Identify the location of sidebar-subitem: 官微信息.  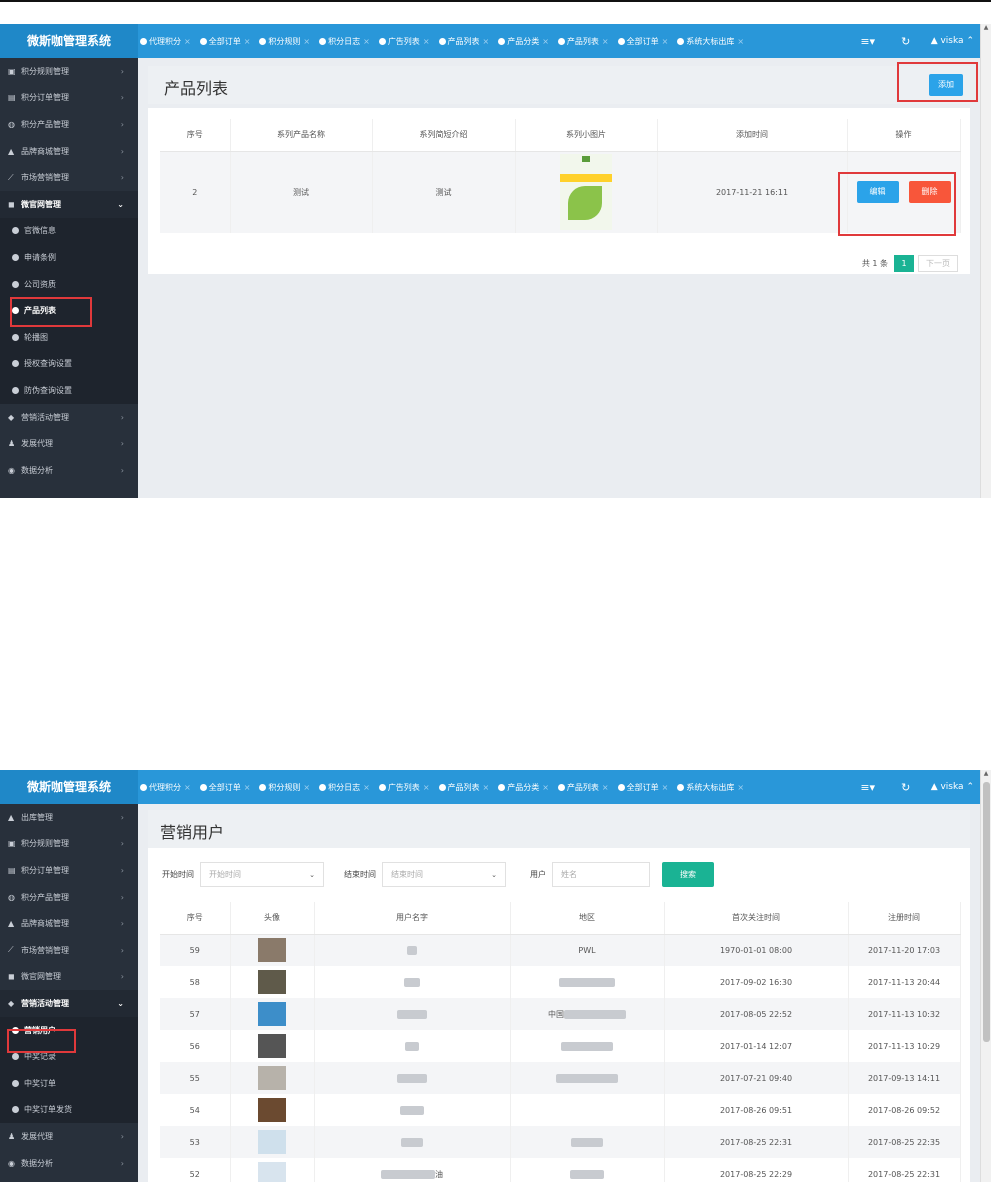
(69, 231).